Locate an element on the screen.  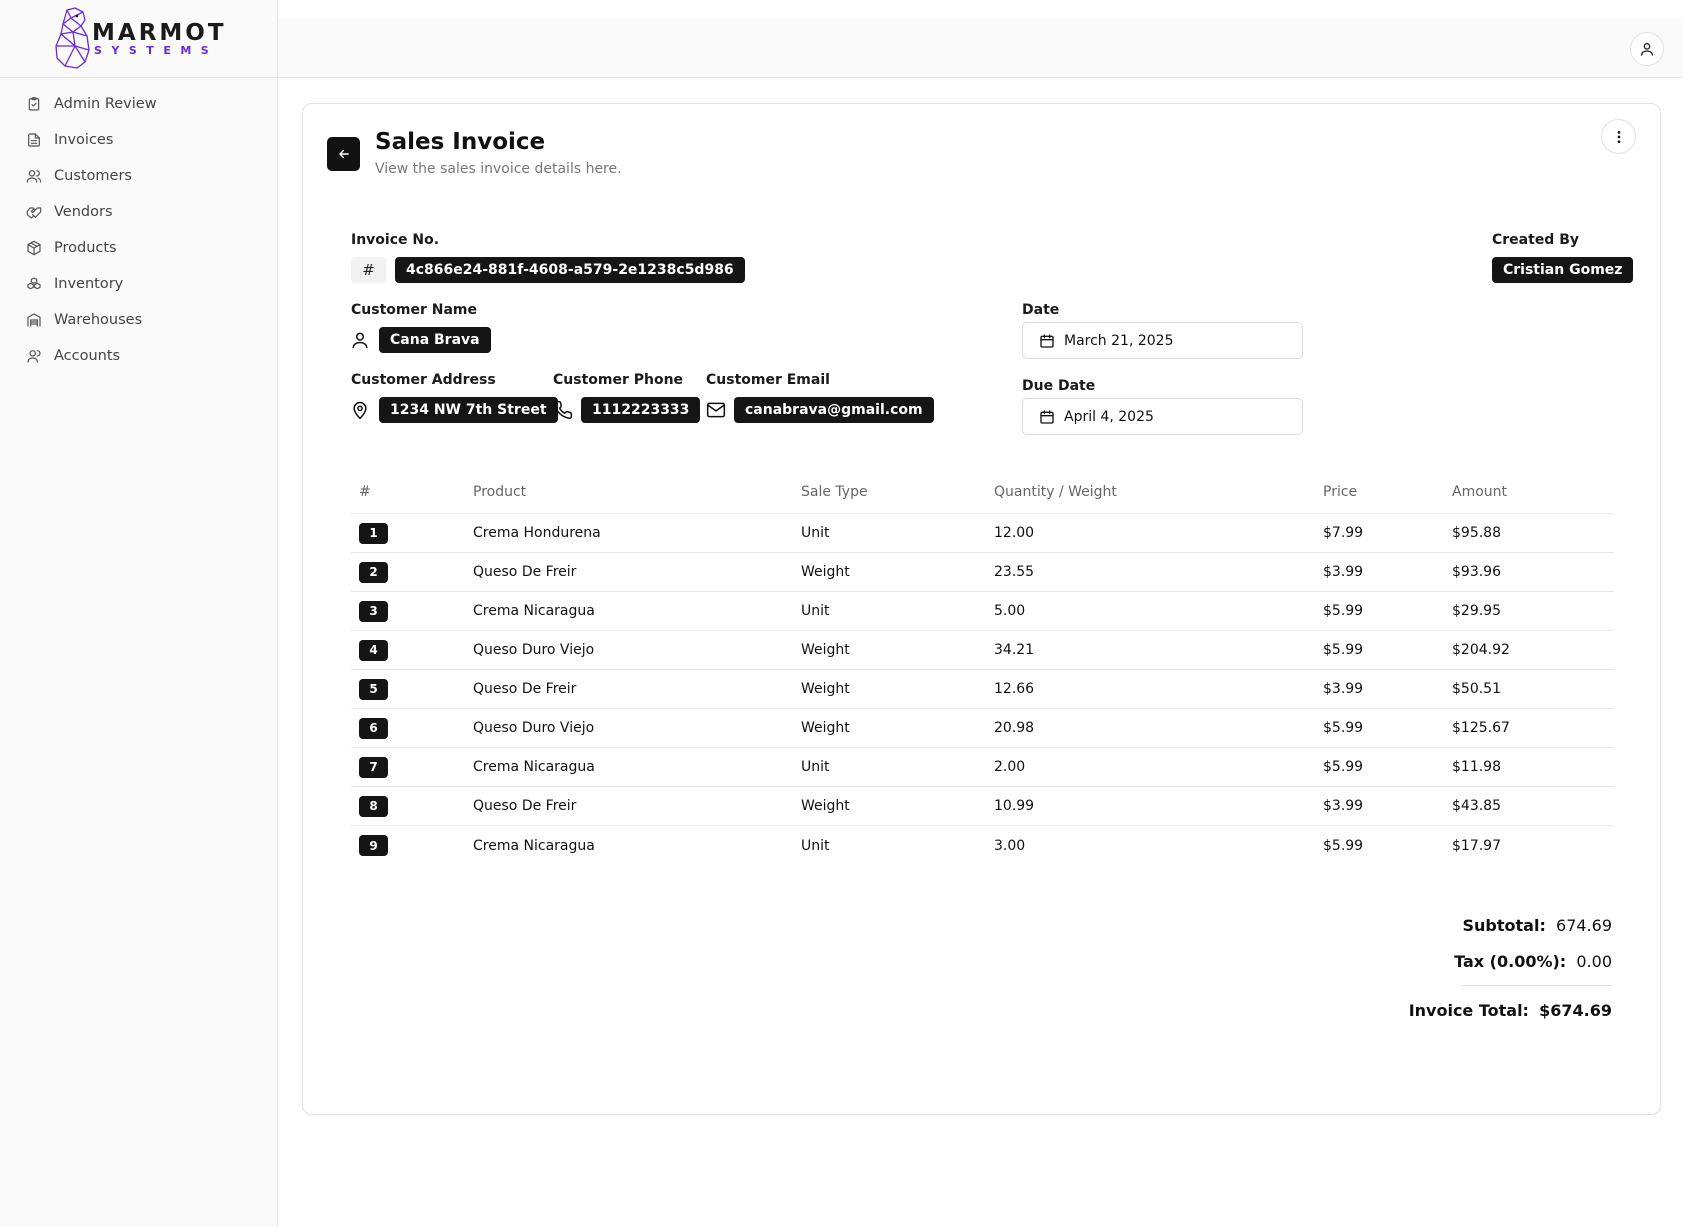
sidebar-item-label: Products is located at coordinates (85, 248).